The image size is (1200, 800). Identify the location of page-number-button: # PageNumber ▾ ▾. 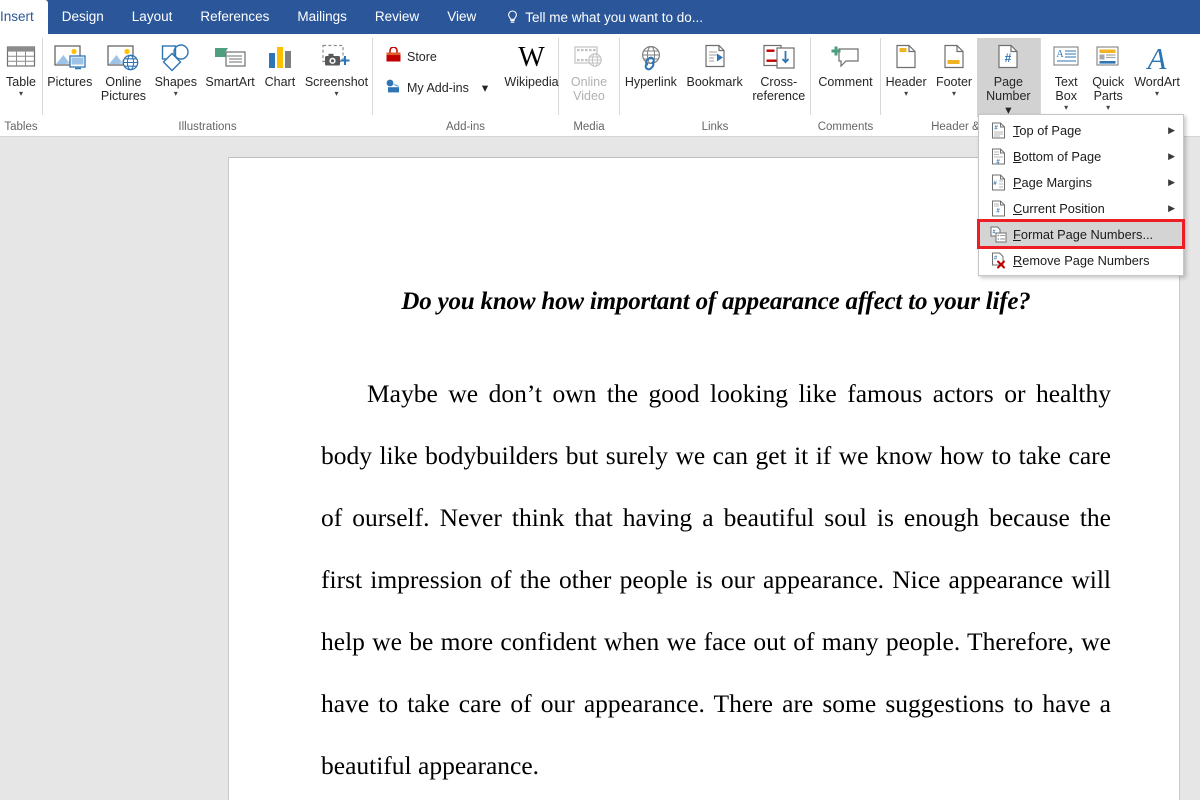
(1008, 77).